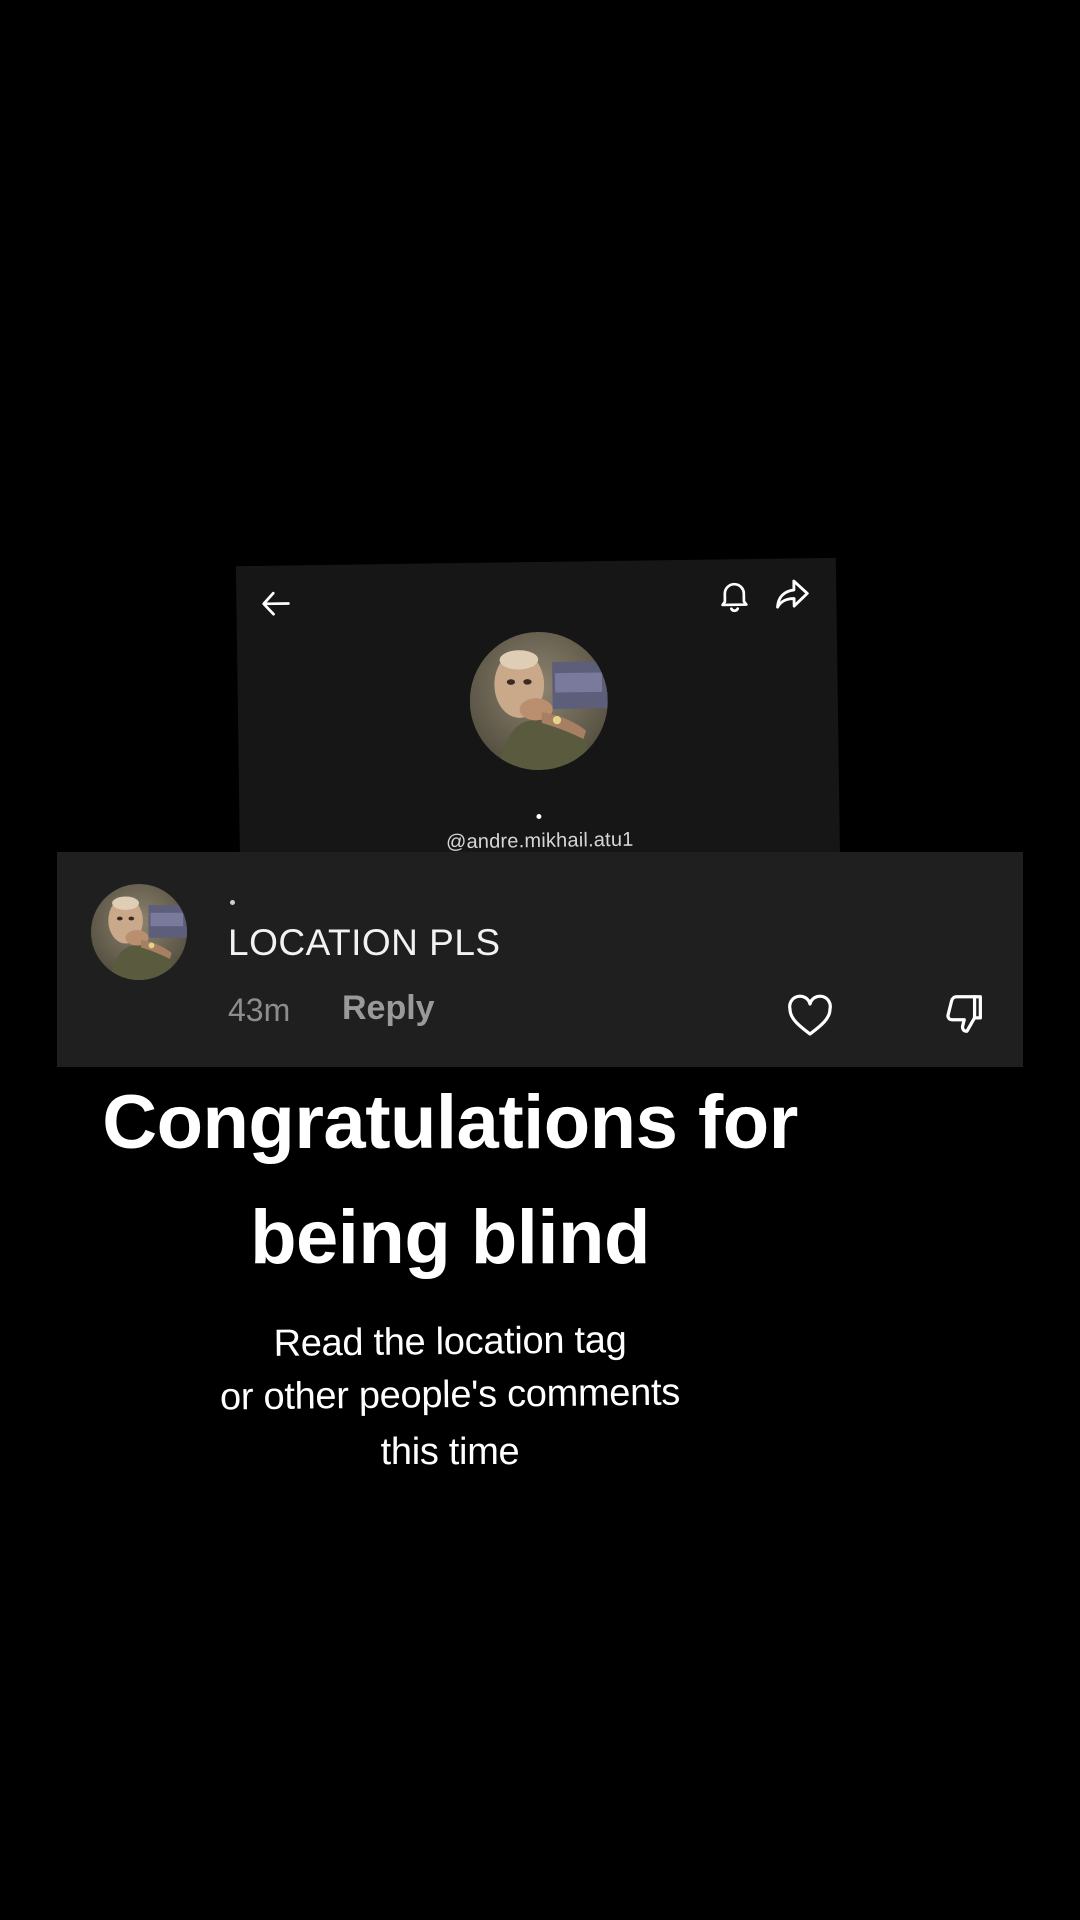 The width and height of the screenshot is (1080, 1920). I want to click on like-button, so click(810, 1015).